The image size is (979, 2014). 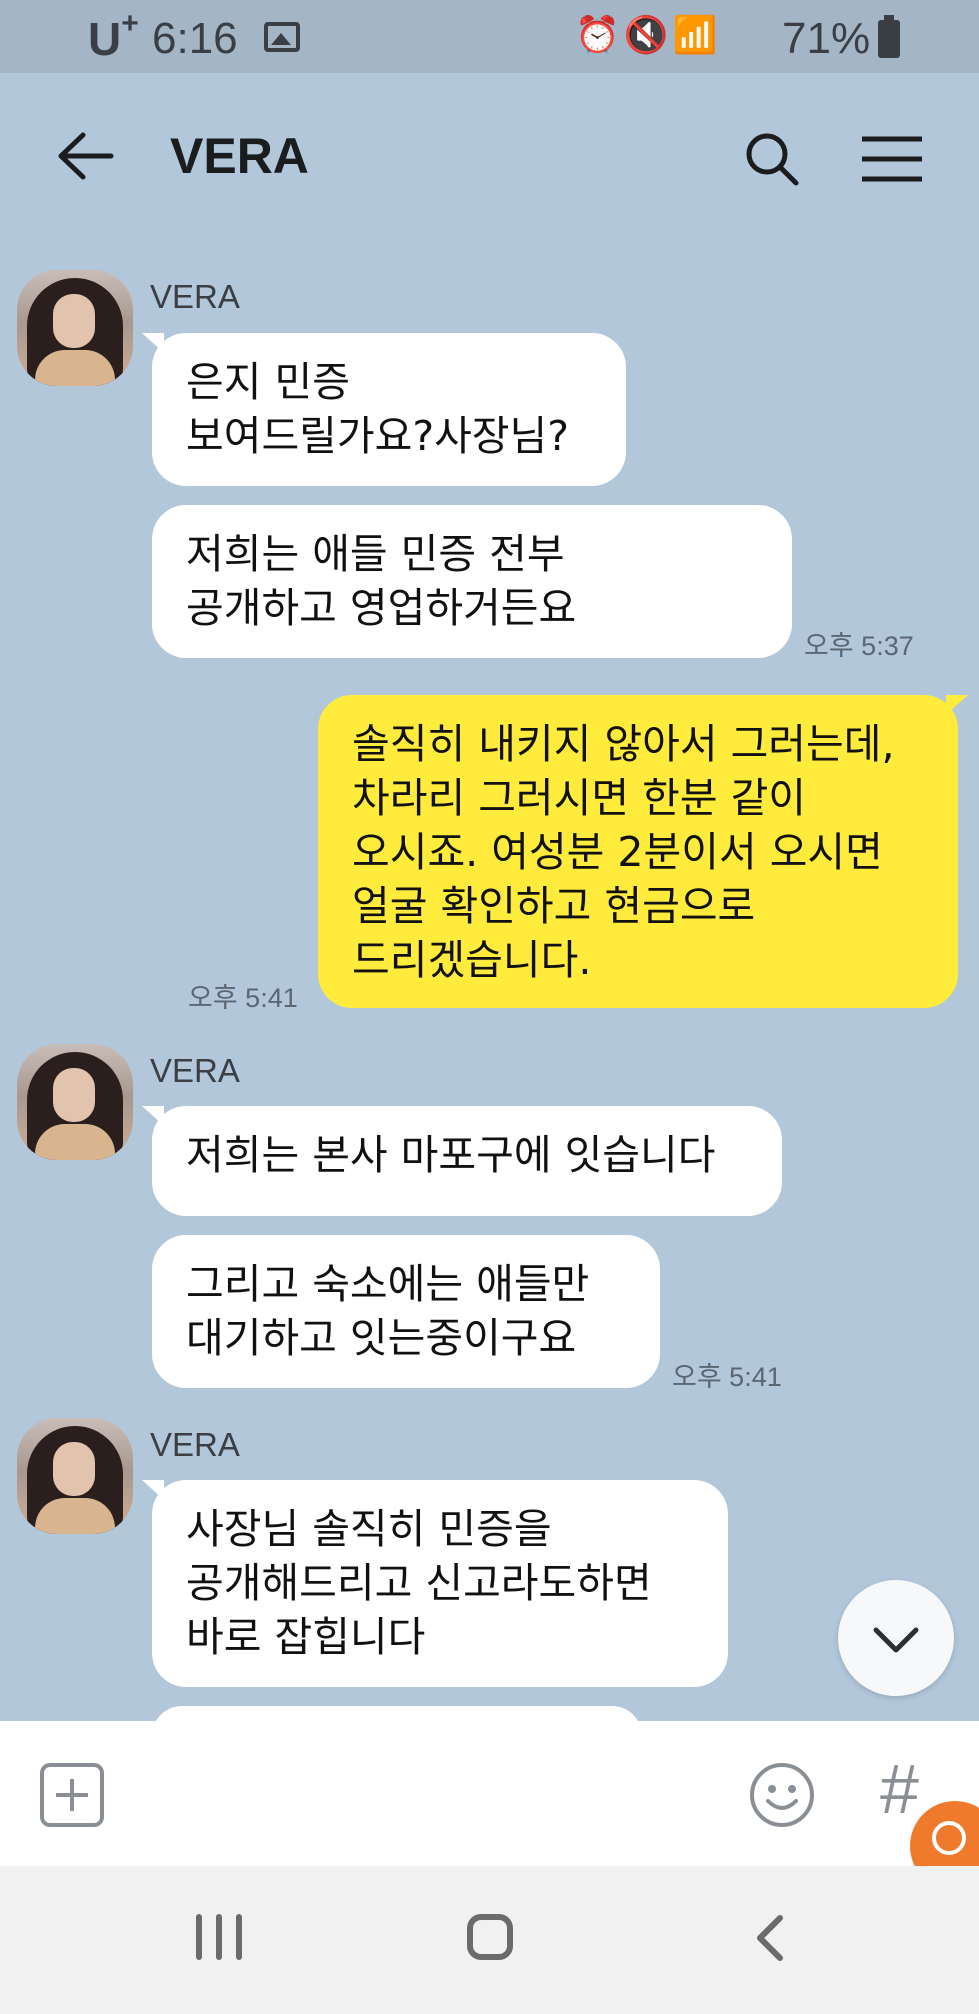 What do you see at coordinates (406, 1311) in the screenshot?
I see `message-bubble: 그리고 숙소에는 애들만 대기하고 잇는중이구요` at bounding box center [406, 1311].